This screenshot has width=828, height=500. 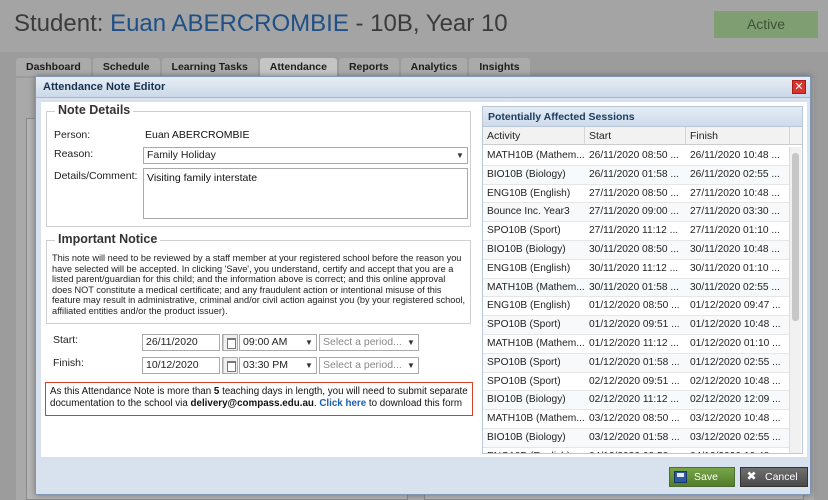 What do you see at coordinates (197, 135) in the screenshot?
I see `person-value: Euan ABERCROMBIE` at bounding box center [197, 135].